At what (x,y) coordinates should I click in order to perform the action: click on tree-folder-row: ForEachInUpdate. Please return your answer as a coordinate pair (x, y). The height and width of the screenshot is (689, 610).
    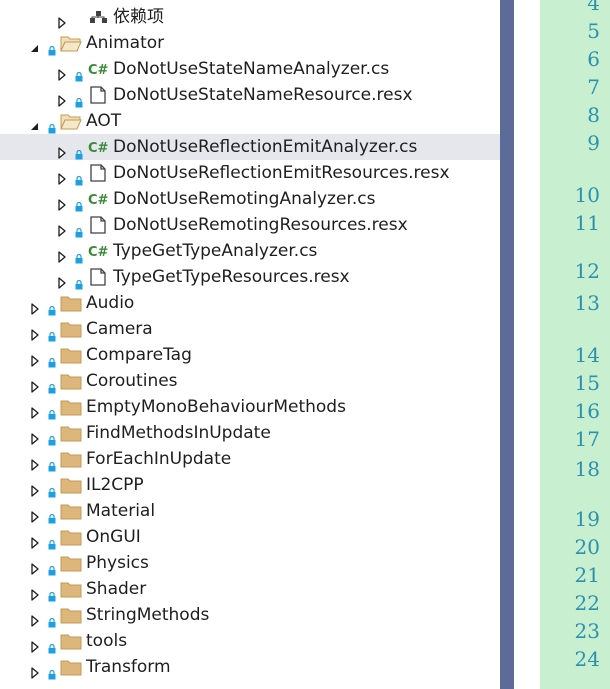
    Looking at the image, I should click on (250, 459).